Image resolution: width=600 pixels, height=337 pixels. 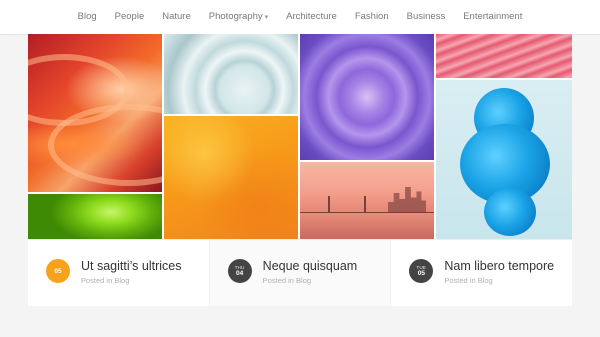 I want to click on architecture-image, so click(x=231, y=74).